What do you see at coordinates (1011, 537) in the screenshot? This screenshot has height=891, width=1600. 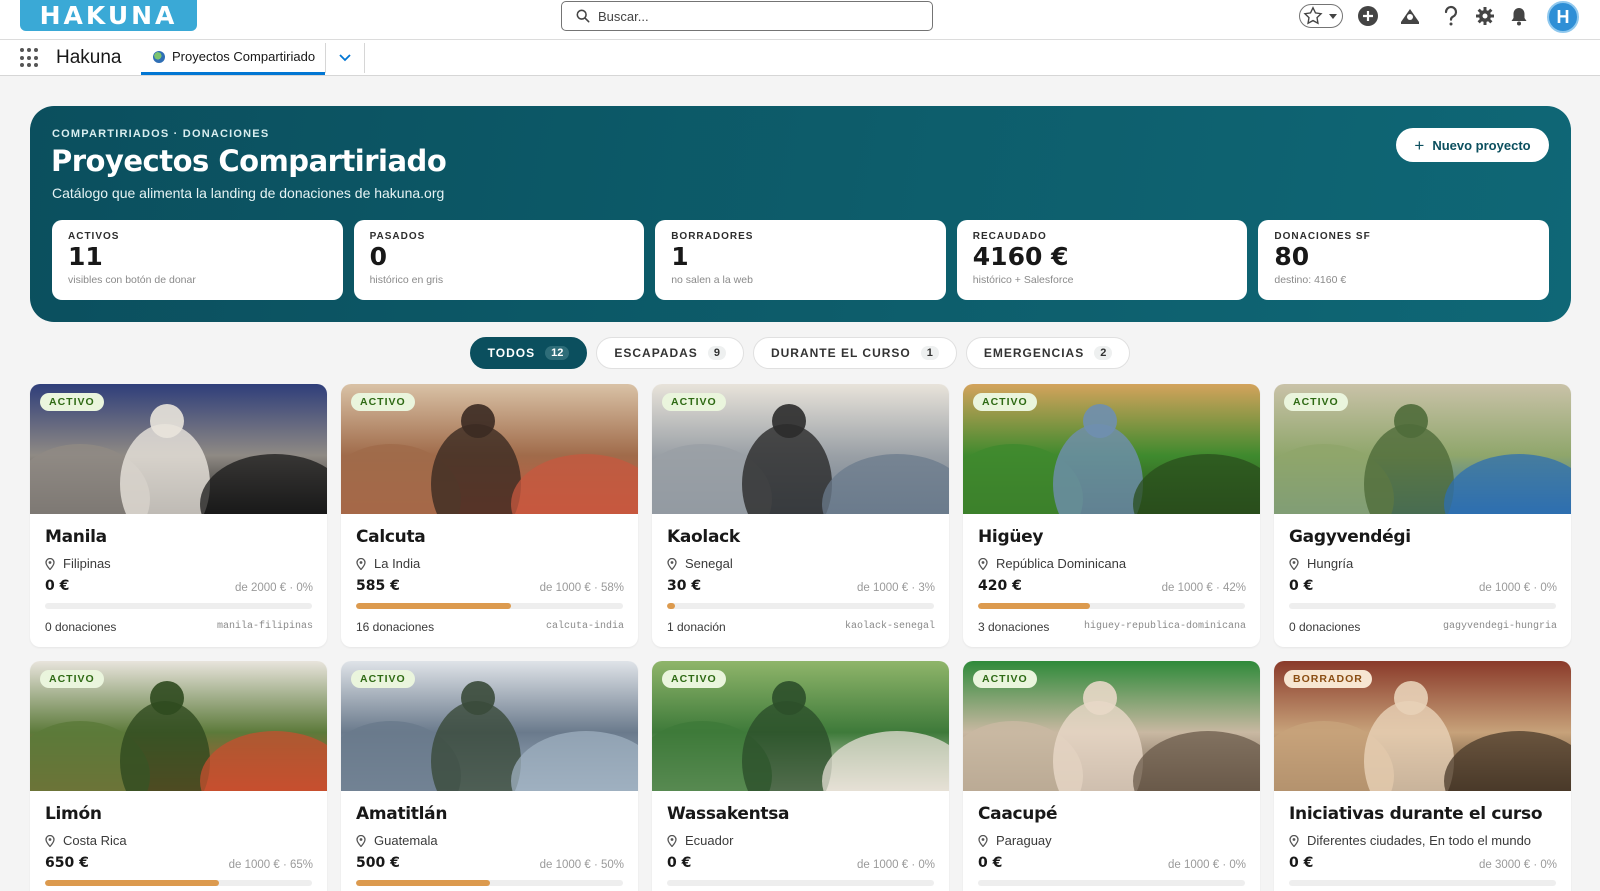 I see `project-title: Higüey` at bounding box center [1011, 537].